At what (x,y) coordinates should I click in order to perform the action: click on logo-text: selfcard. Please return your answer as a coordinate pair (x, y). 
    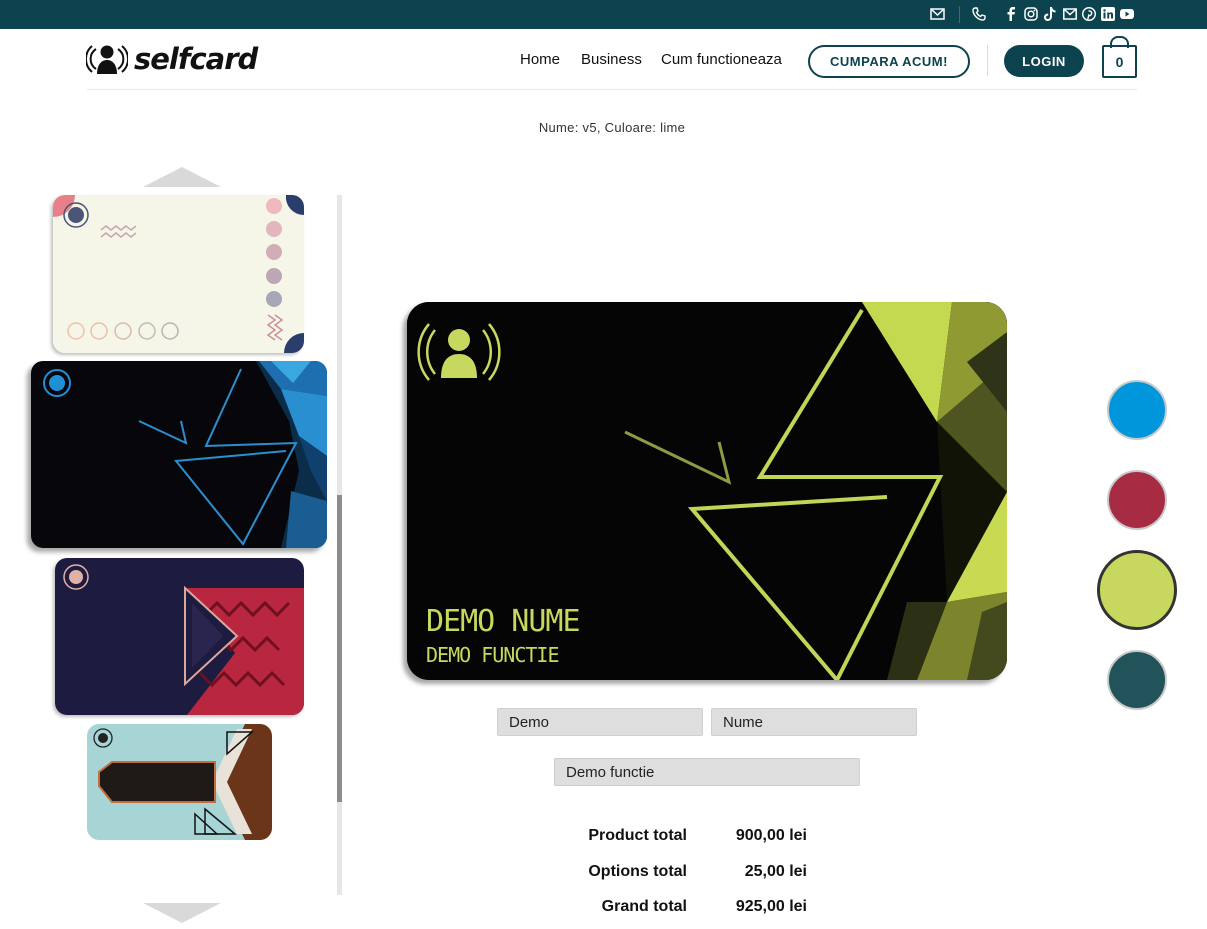
    Looking at the image, I should click on (196, 59).